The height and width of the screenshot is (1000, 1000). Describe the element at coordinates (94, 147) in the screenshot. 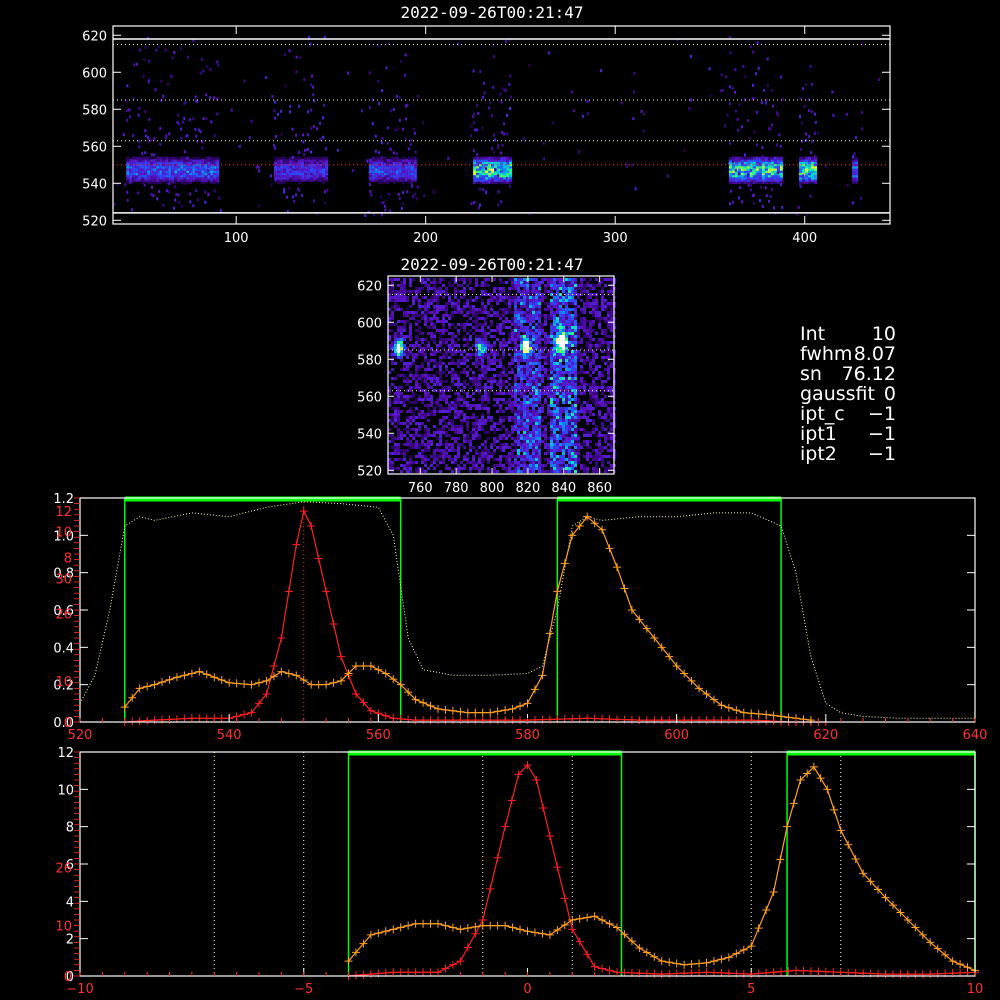

I see `y-tick-label: 560` at that location.